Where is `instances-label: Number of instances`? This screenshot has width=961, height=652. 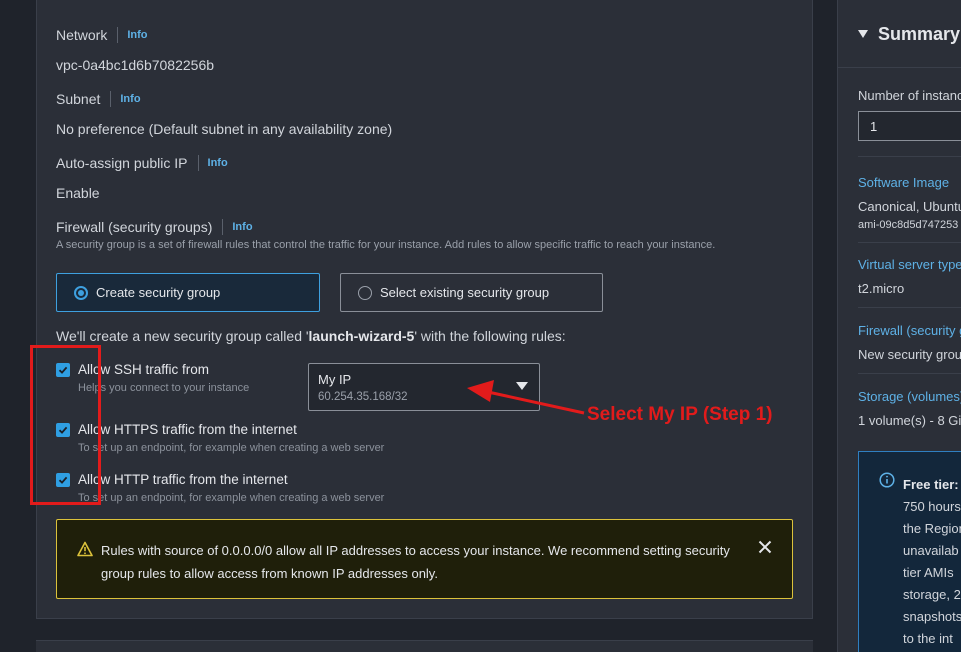 instances-label: Number of instances is located at coordinates (909, 95).